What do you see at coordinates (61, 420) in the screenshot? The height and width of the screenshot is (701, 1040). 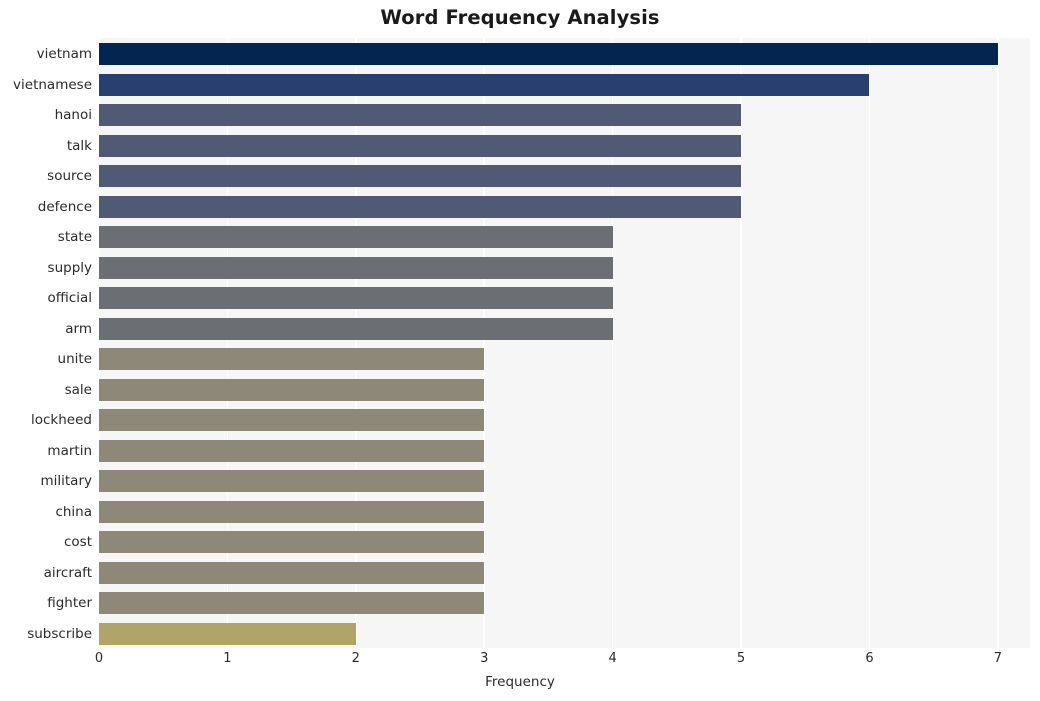 I see `y-tick-label-lockheed: lockheed` at bounding box center [61, 420].